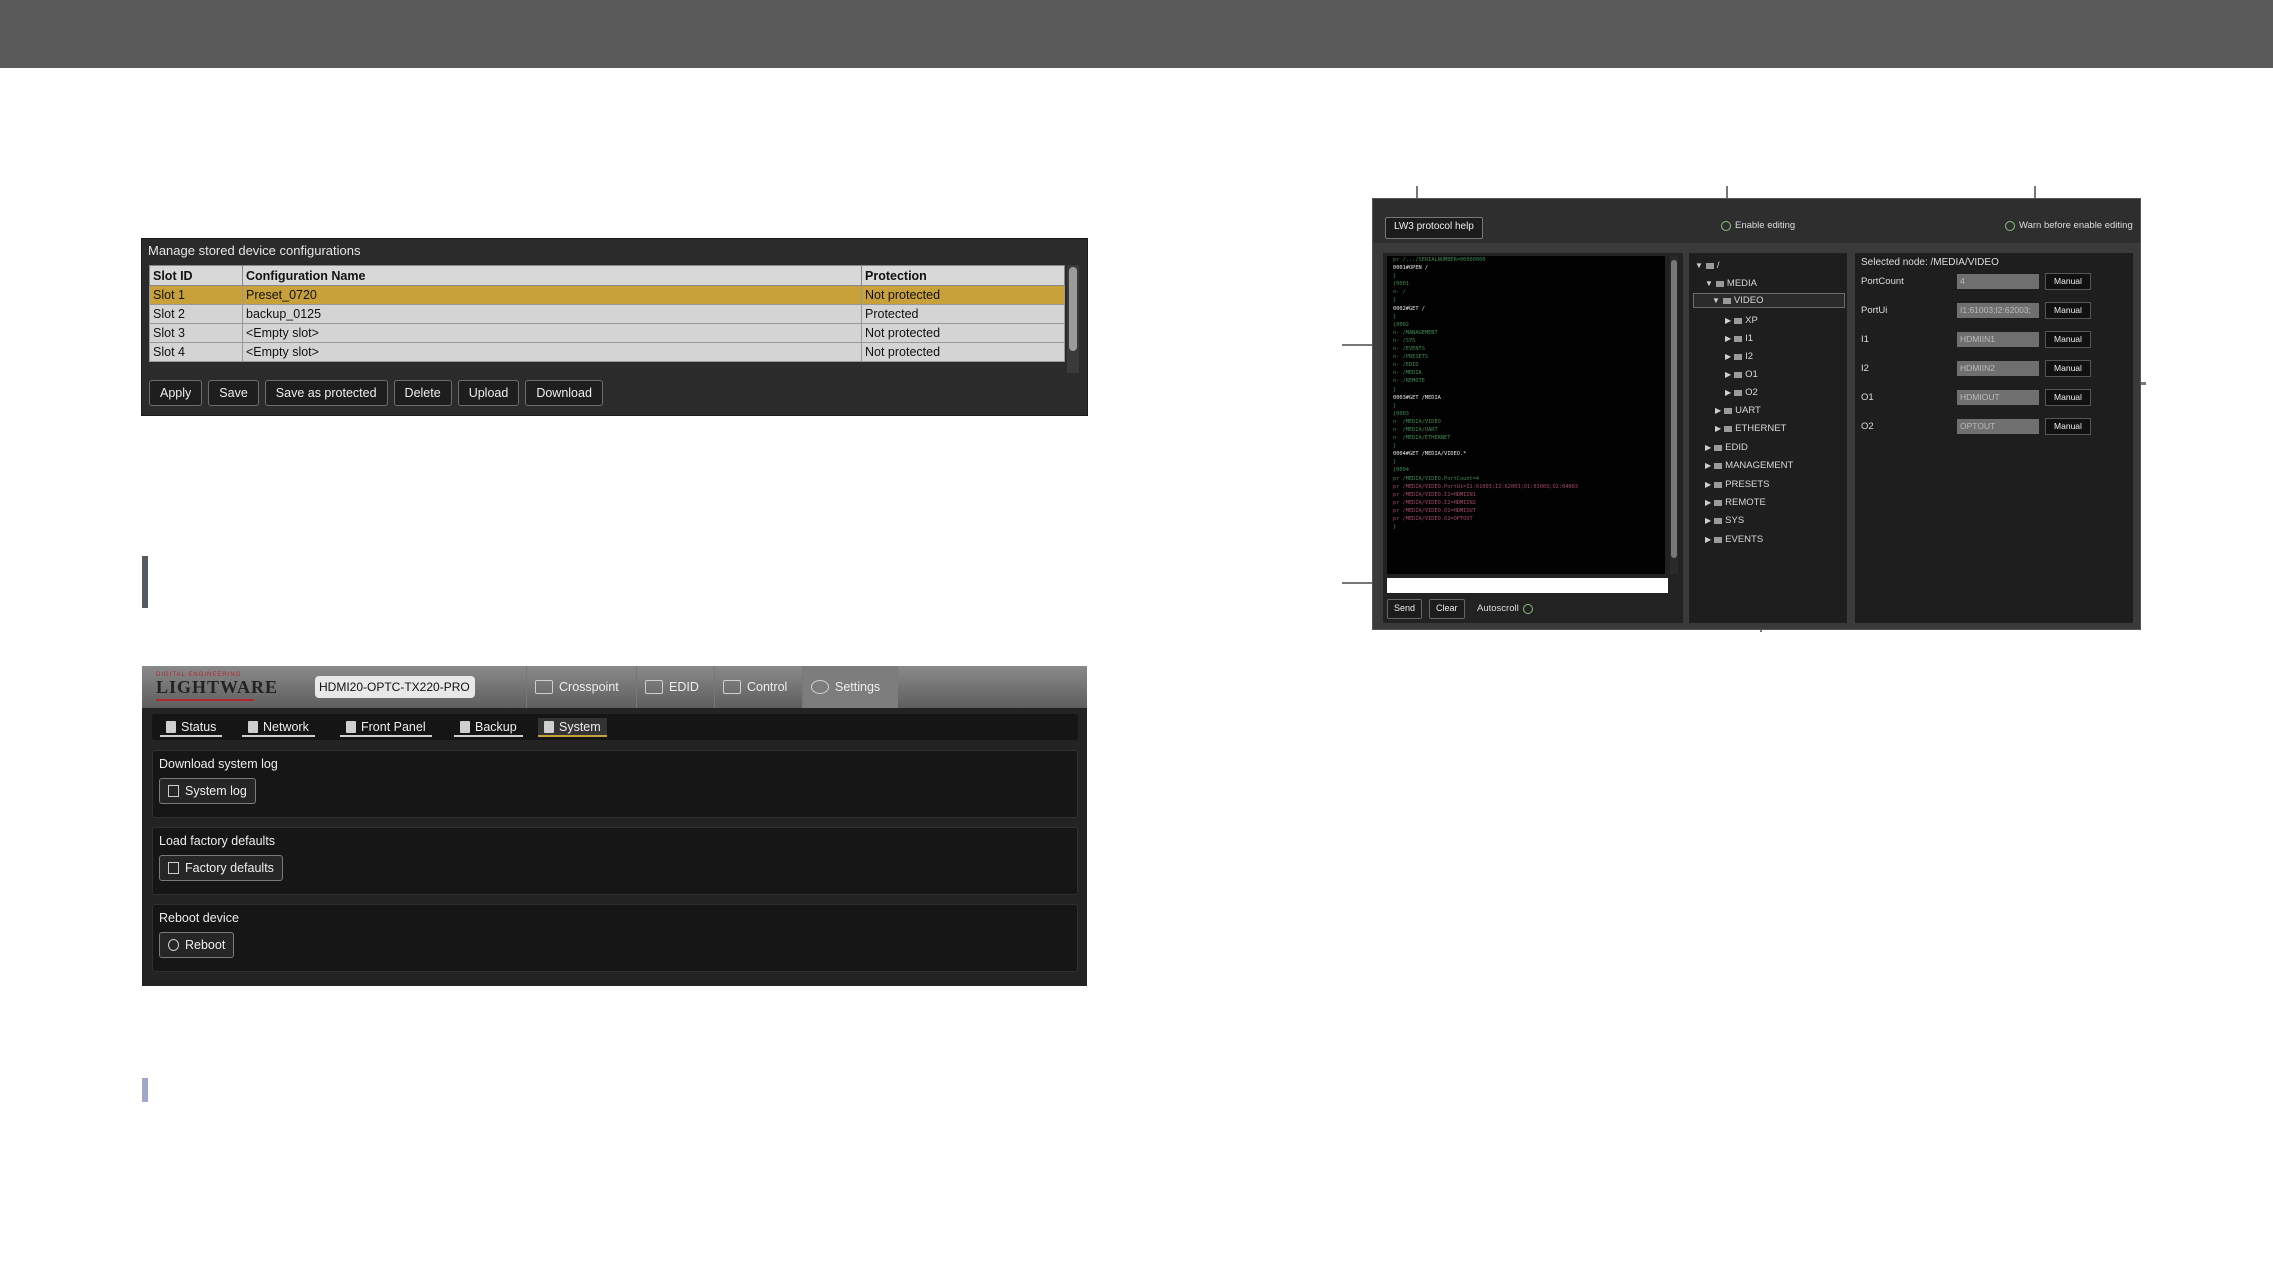  What do you see at coordinates (1748, 300) in the screenshot?
I see `node-label: VIDEO` at bounding box center [1748, 300].